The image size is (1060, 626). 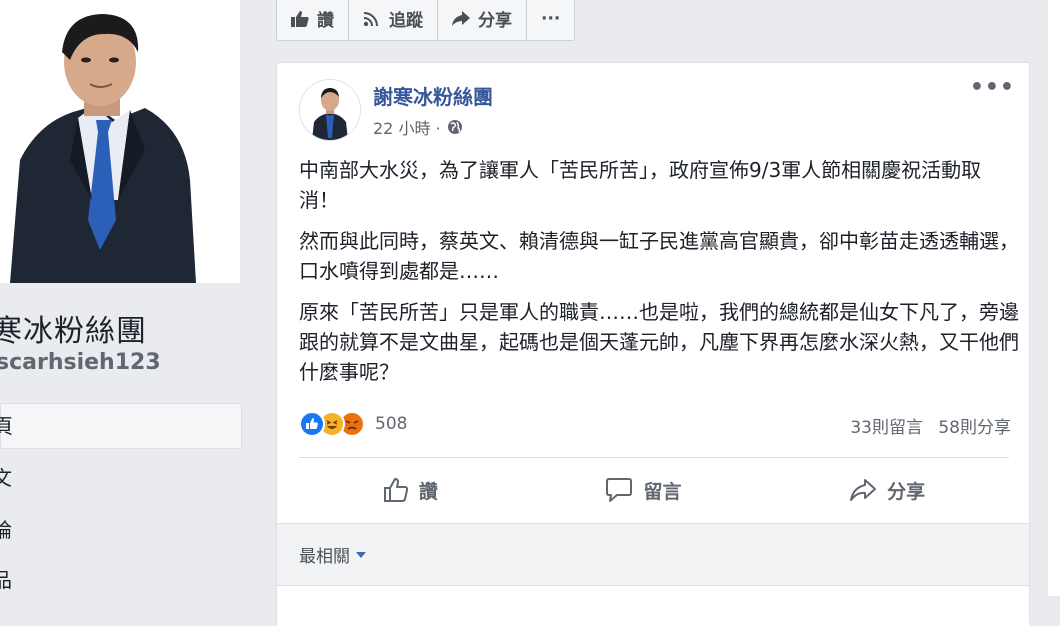 I want to click on more-options-button: ···, so click(x=550, y=20).